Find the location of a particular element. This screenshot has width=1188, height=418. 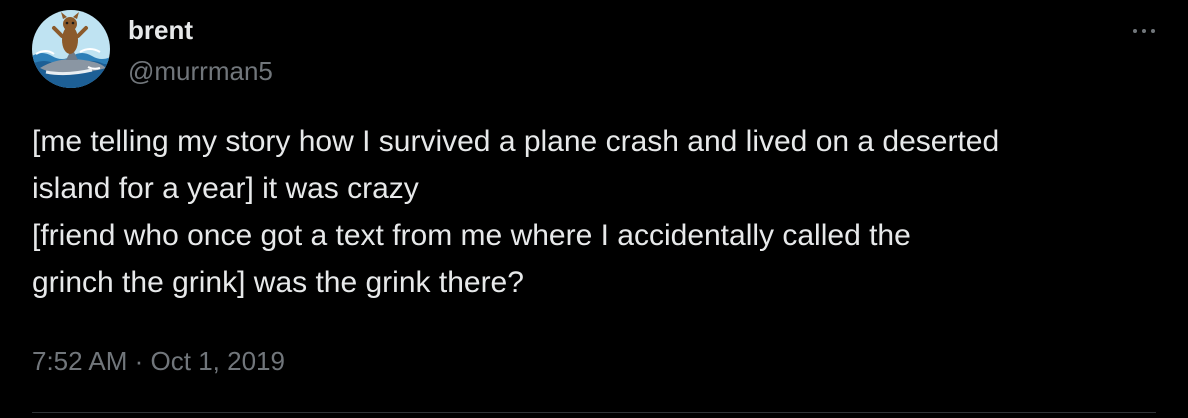

avatar-icon is located at coordinates (71, 49).